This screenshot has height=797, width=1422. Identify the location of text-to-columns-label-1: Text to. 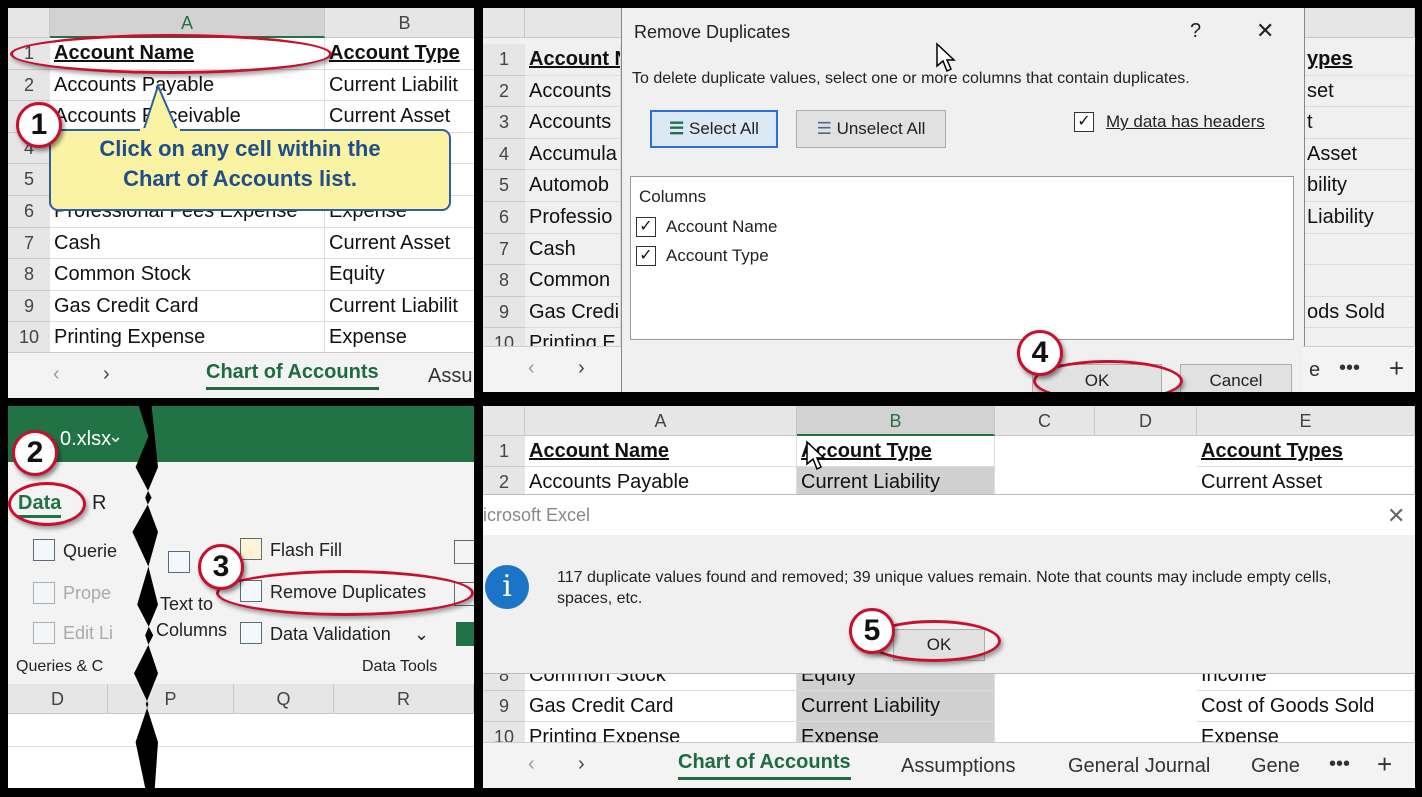
(186, 604).